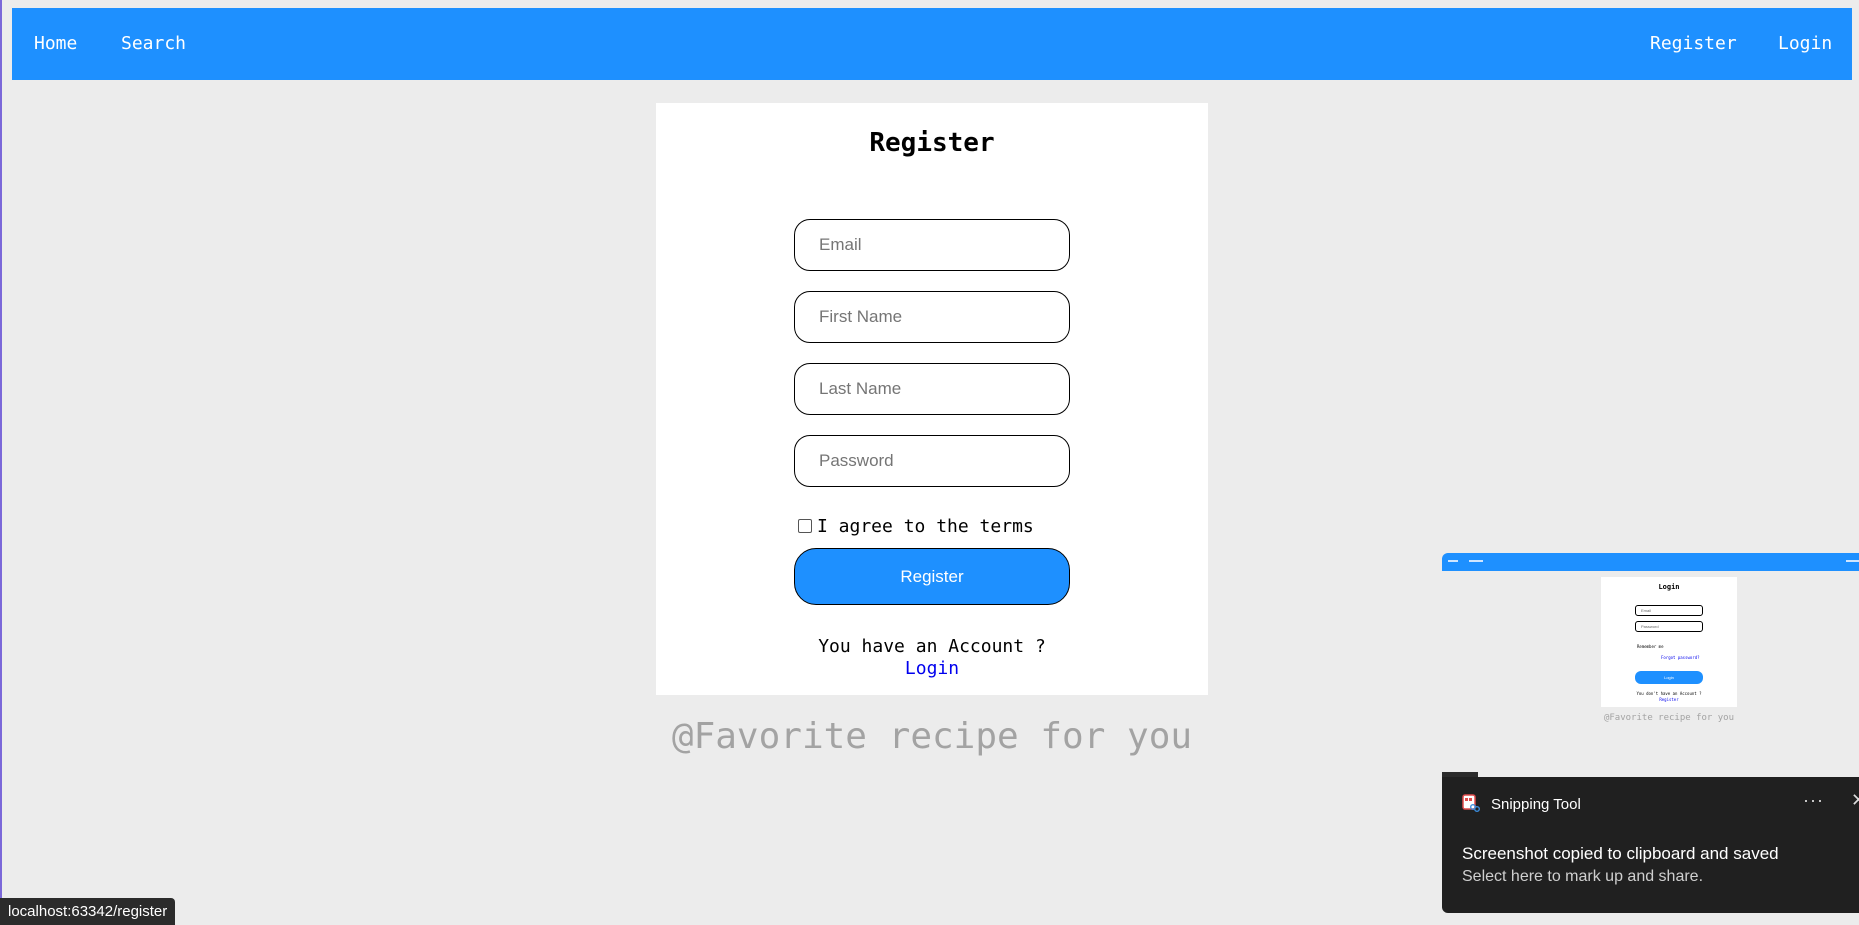  What do you see at coordinates (1669, 693) in the screenshot?
I see `thumbnail-account-prompt: You don't have an Account ?` at bounding box center [1669, 693].